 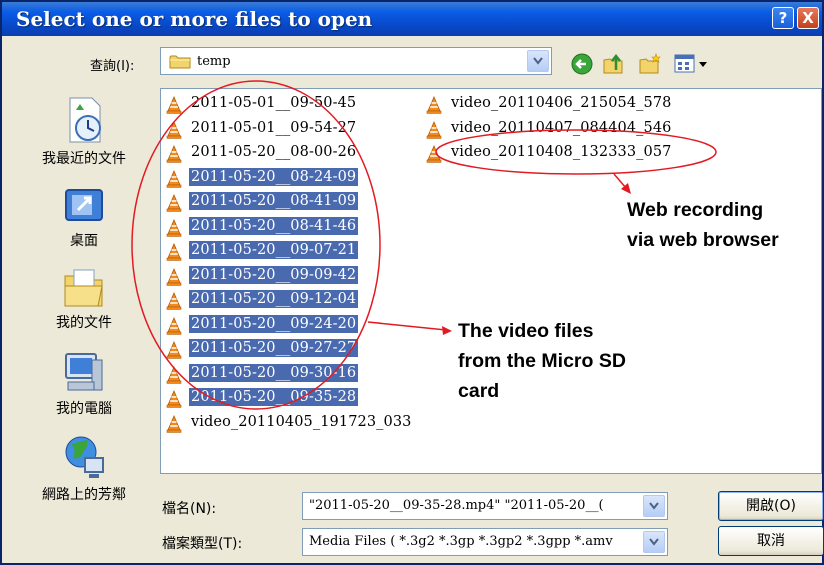 What do you see at coordinates (561, 152) in the screenshot?
I see `file-name: video_20110408_132333_057` at bounding box center [561, 152].